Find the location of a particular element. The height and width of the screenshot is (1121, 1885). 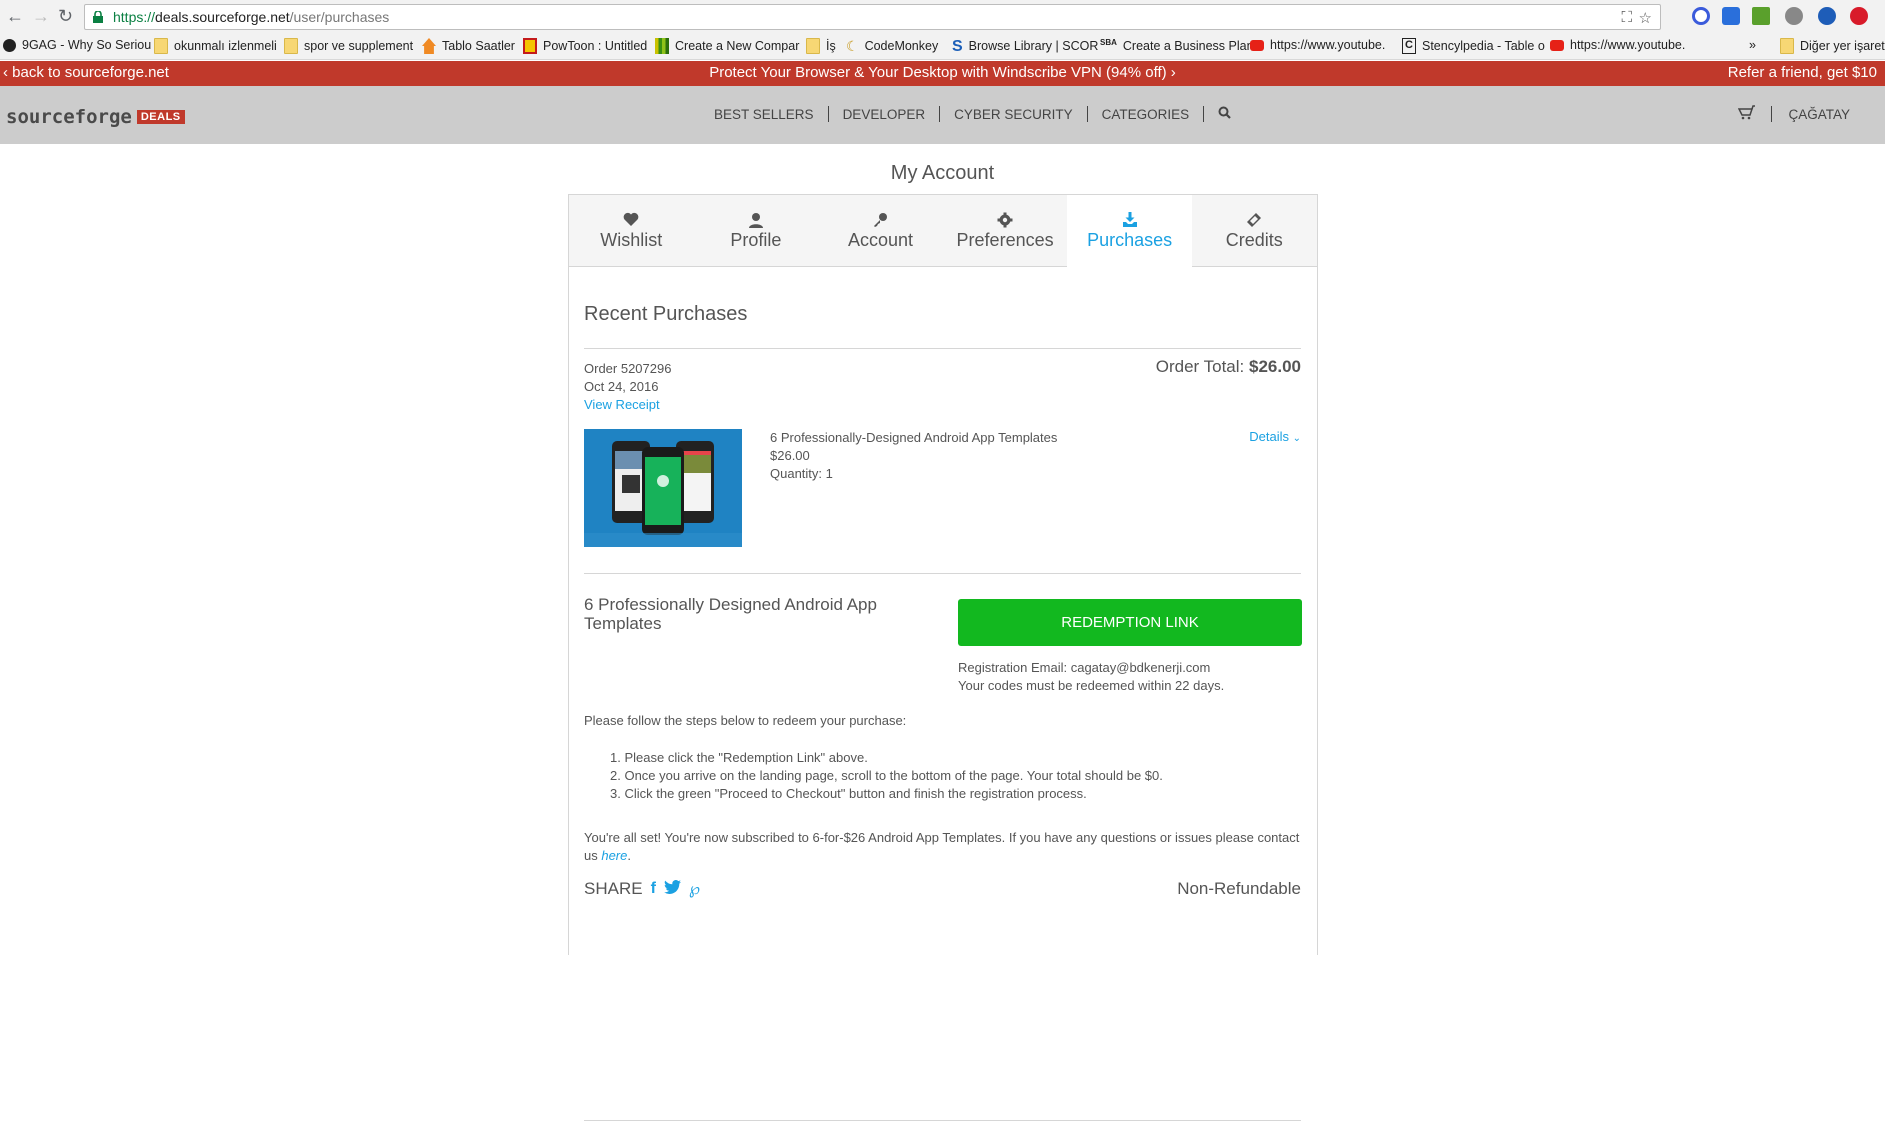

v-extension-icon is located at coordinates (1731, 16).